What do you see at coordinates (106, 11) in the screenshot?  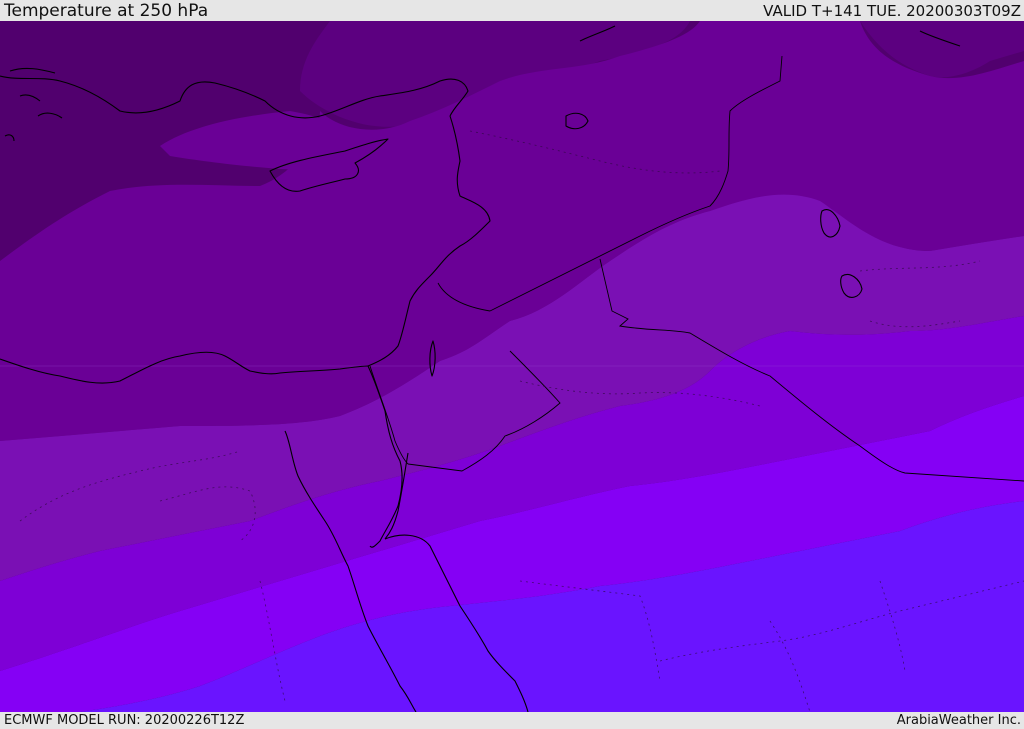 I see `map-title: Temperature at 250 hPa` at bounding box center [106, 11].